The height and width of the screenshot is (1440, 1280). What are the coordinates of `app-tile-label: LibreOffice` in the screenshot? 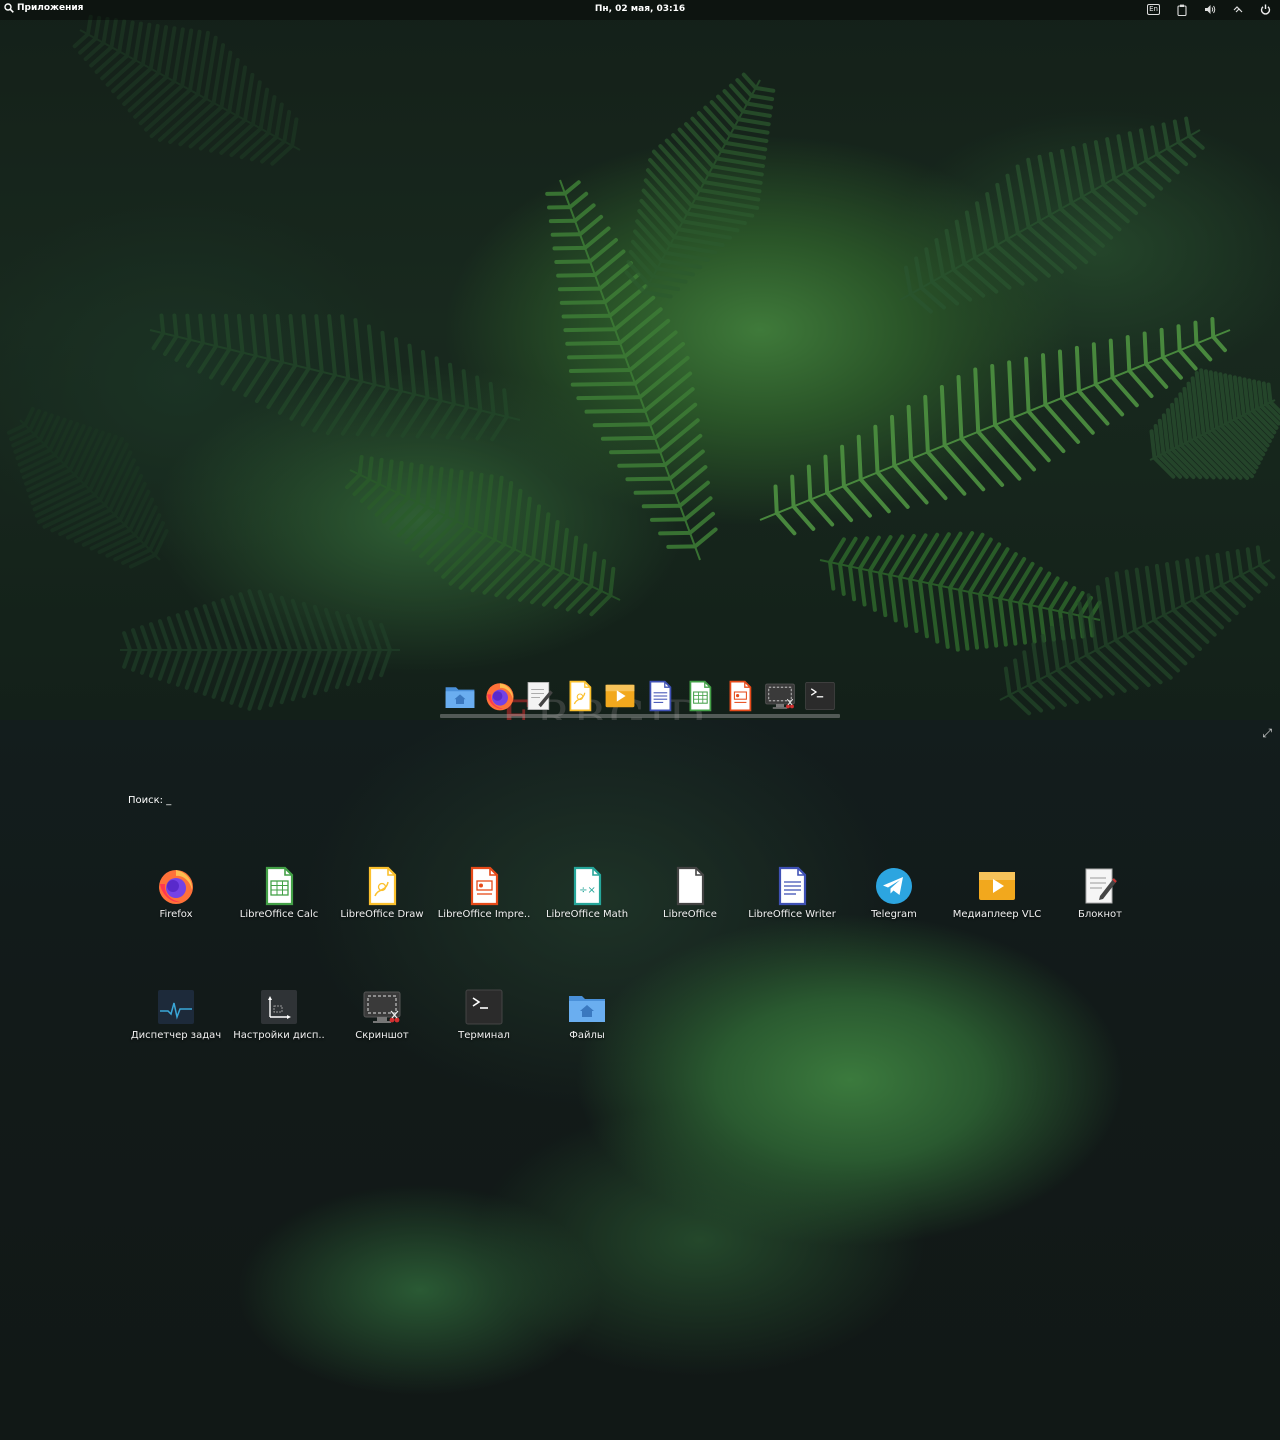 It's located at (690, 914).